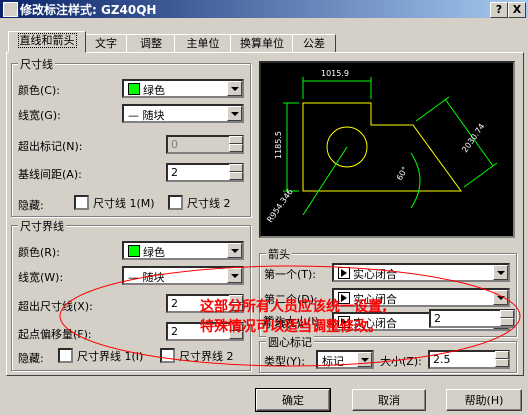  Describe the element at coordinates (484, 400) in the screenshot. I see `help-button: 帮助(H)` at that location.